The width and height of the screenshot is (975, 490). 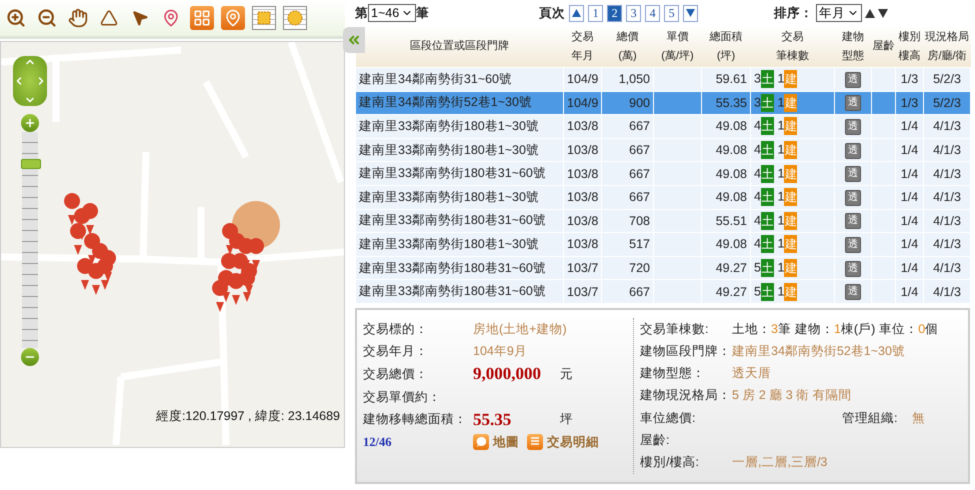 What do you see at coordinates (870, 13) in the screenshot?
I see `sort-ascending-icon` at bounding box center [870, 13].